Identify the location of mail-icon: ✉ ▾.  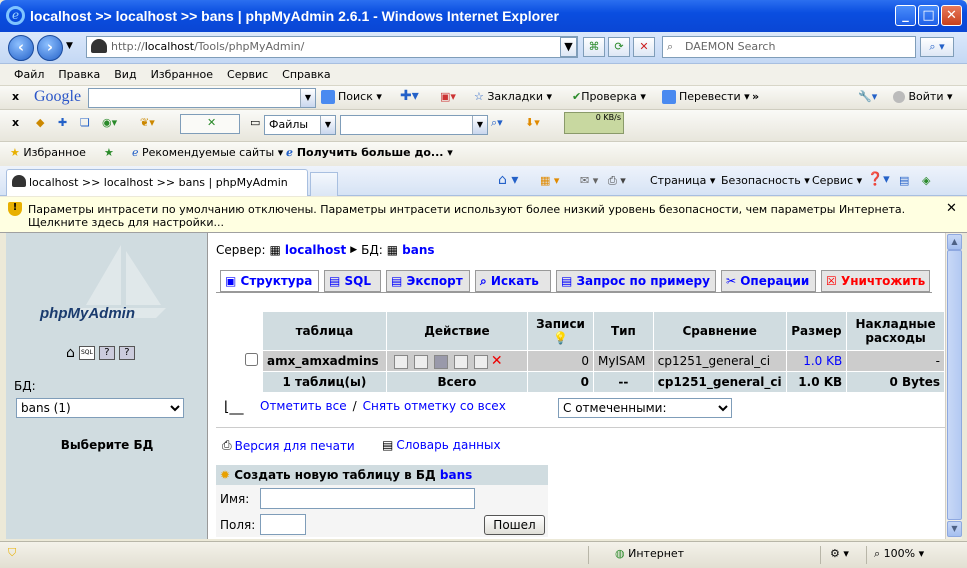
(589, 180).